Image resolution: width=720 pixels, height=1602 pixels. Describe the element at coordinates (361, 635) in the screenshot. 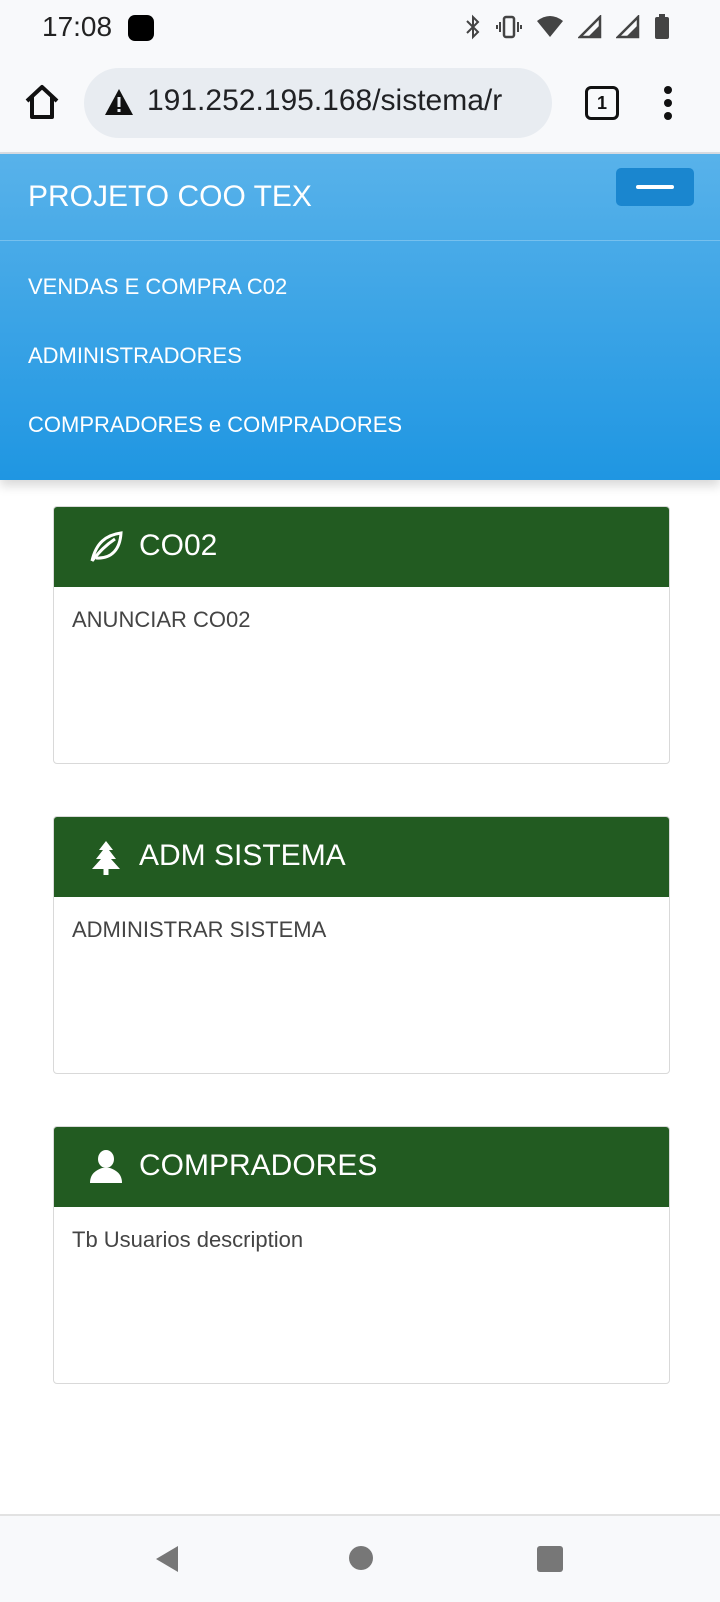

I see `card-co02: CO02 ANUNCIAR CO02` at that location.